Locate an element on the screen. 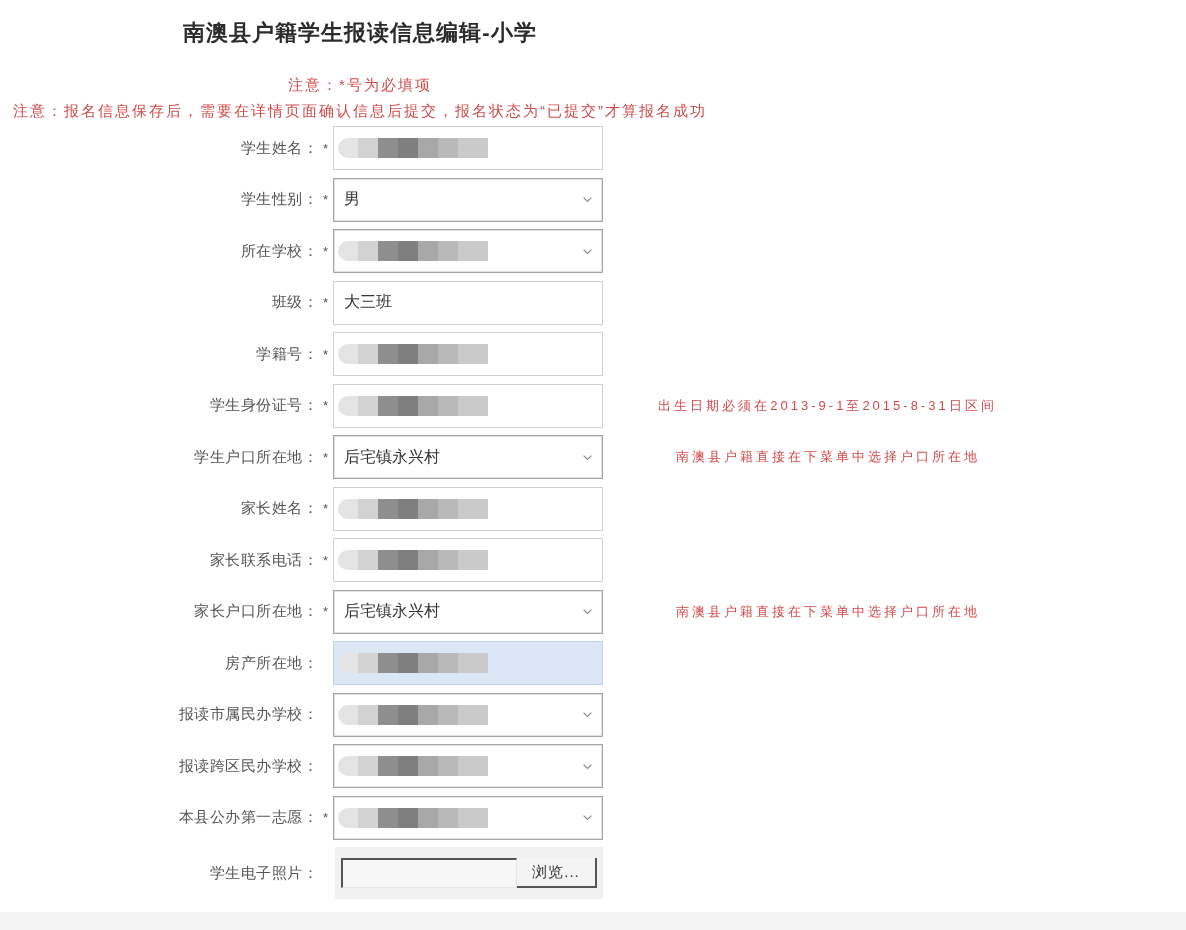 Image resolution: width=1186 pixels, height=930 pixels. field-label: 班级： is located at coordinates (294, 302).